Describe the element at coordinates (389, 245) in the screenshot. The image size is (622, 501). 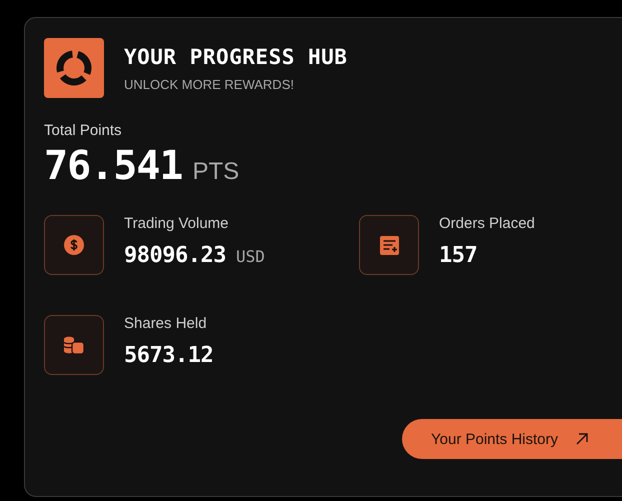
I see `list-add-icon` at that location.